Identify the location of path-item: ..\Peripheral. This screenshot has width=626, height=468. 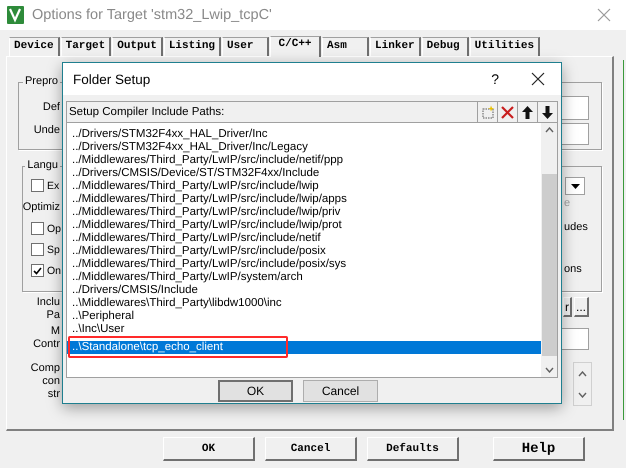
(304, 316).